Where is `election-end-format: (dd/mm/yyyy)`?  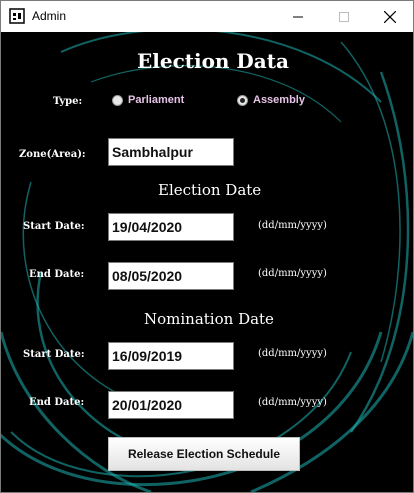
election-end-format: (dd/mm/yyyy) is located at coordinates (292, 273).